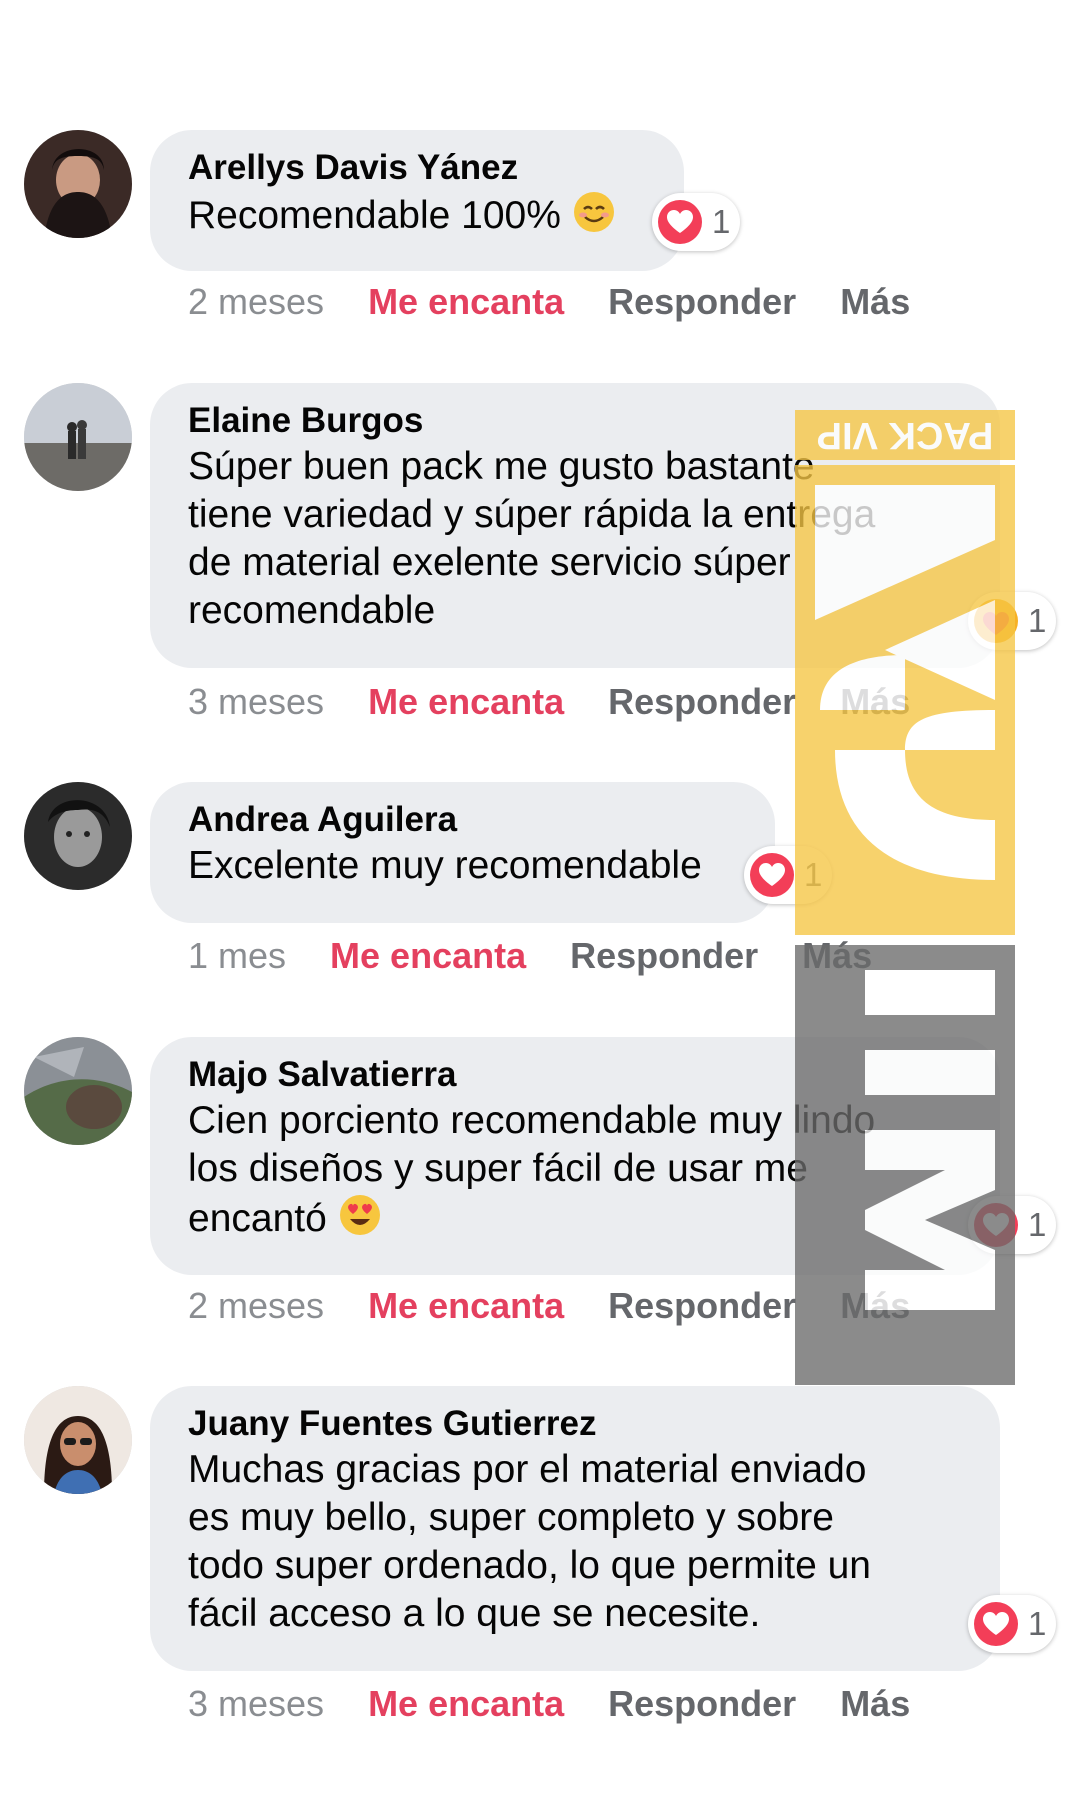 This screenshot has width=1080, height=1805. Describe the element at coordinates (996, 621) in the screenshot. I see `care-reaction-icon` at that location.